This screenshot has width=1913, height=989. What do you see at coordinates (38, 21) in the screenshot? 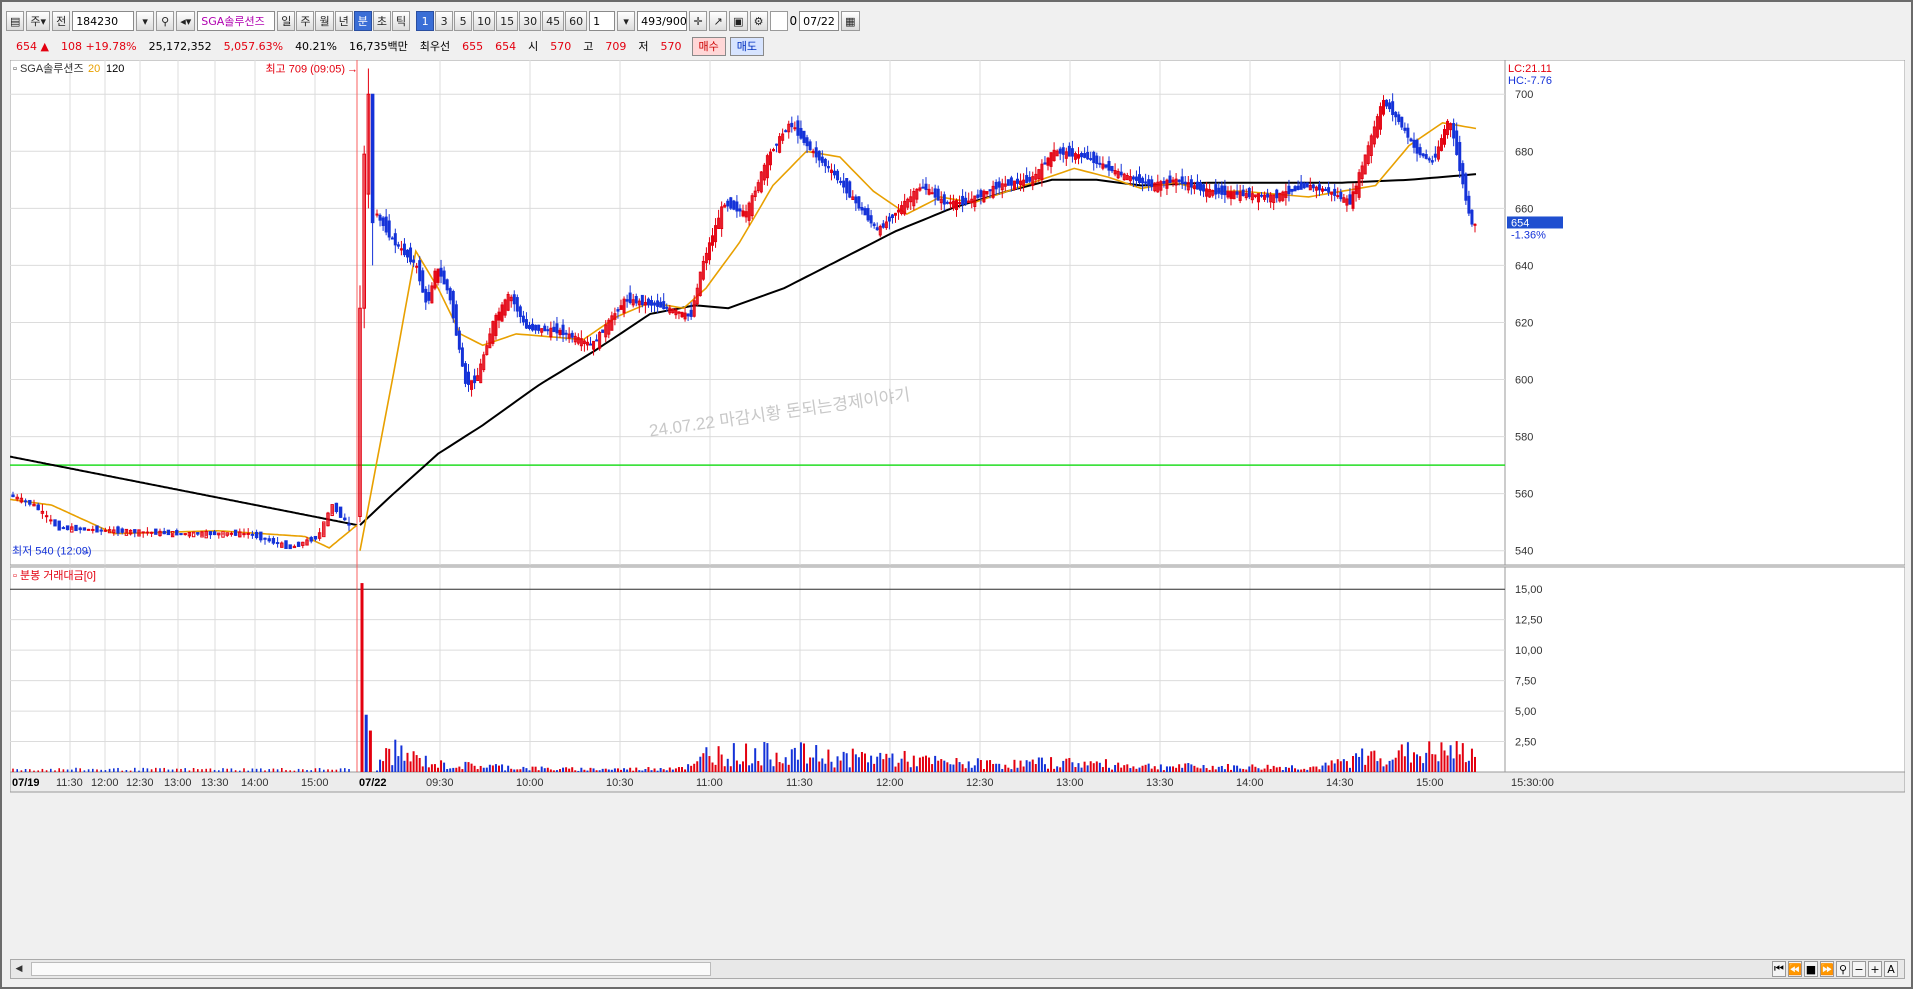
I see `stock-type-select: 주 ▾` at bounding box center [38, 21].